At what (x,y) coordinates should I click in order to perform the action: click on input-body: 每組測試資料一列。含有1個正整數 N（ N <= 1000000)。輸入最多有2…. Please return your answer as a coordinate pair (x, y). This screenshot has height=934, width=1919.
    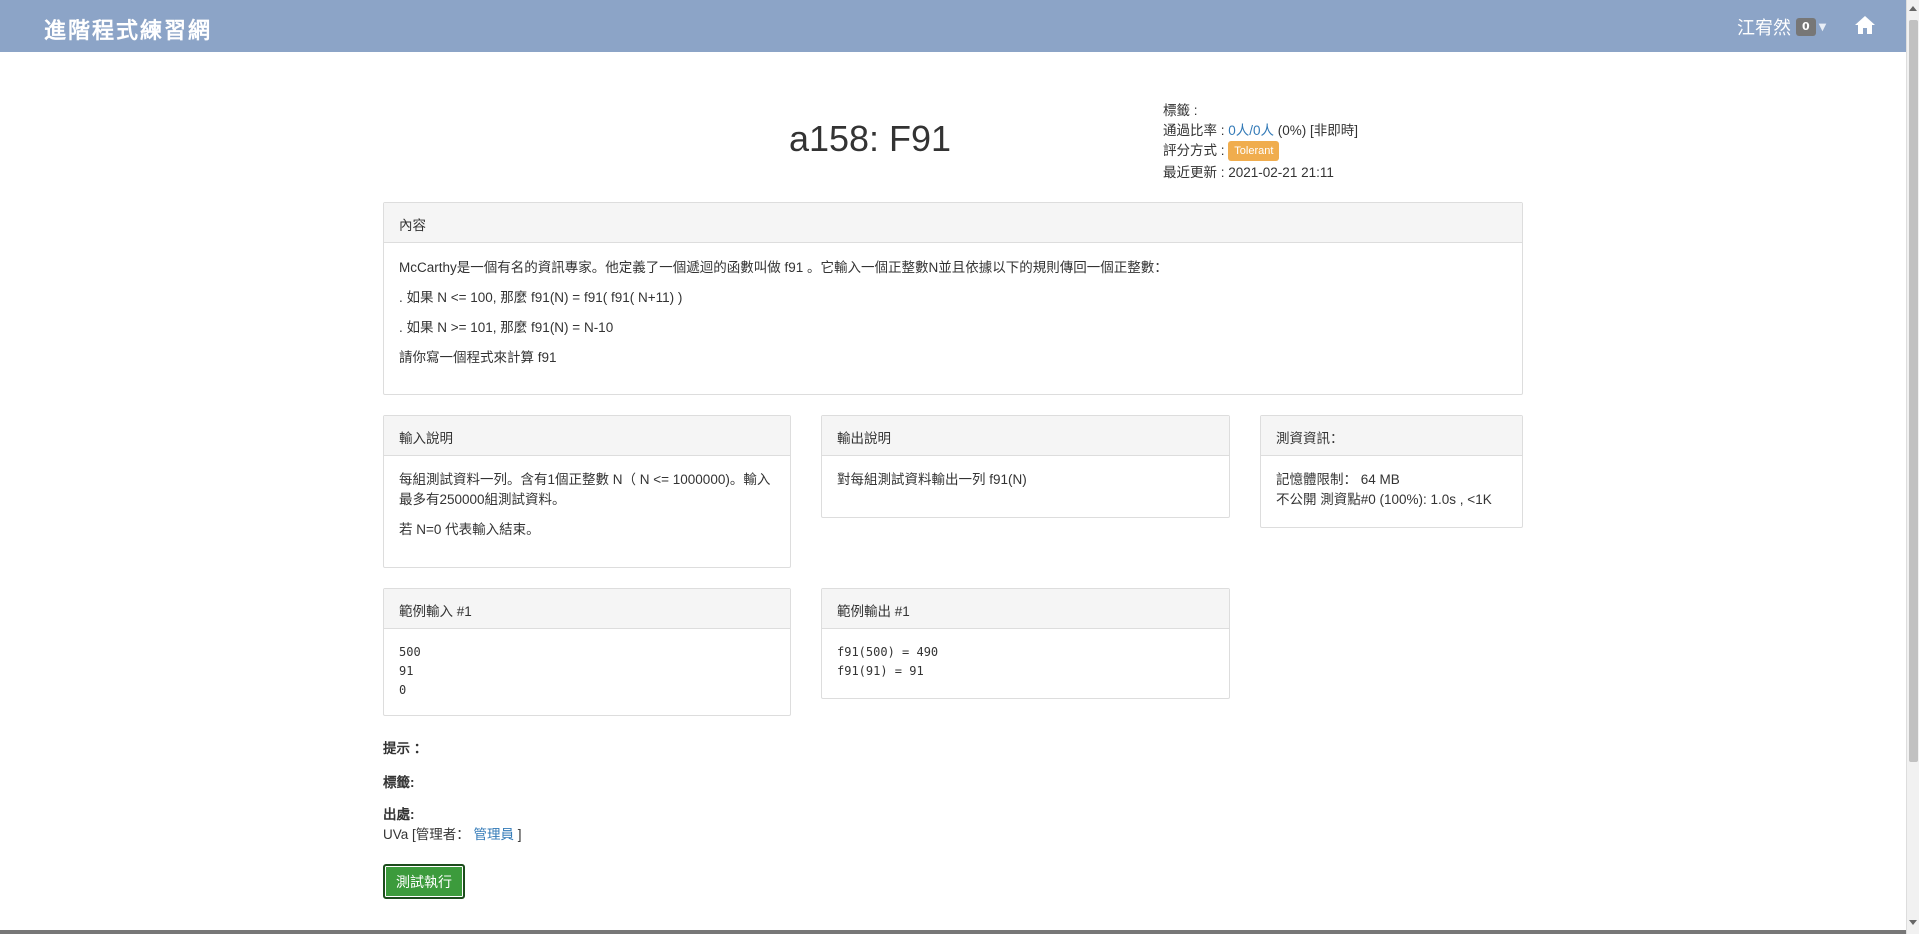
    Looking at the image, I should click on (587, 510).